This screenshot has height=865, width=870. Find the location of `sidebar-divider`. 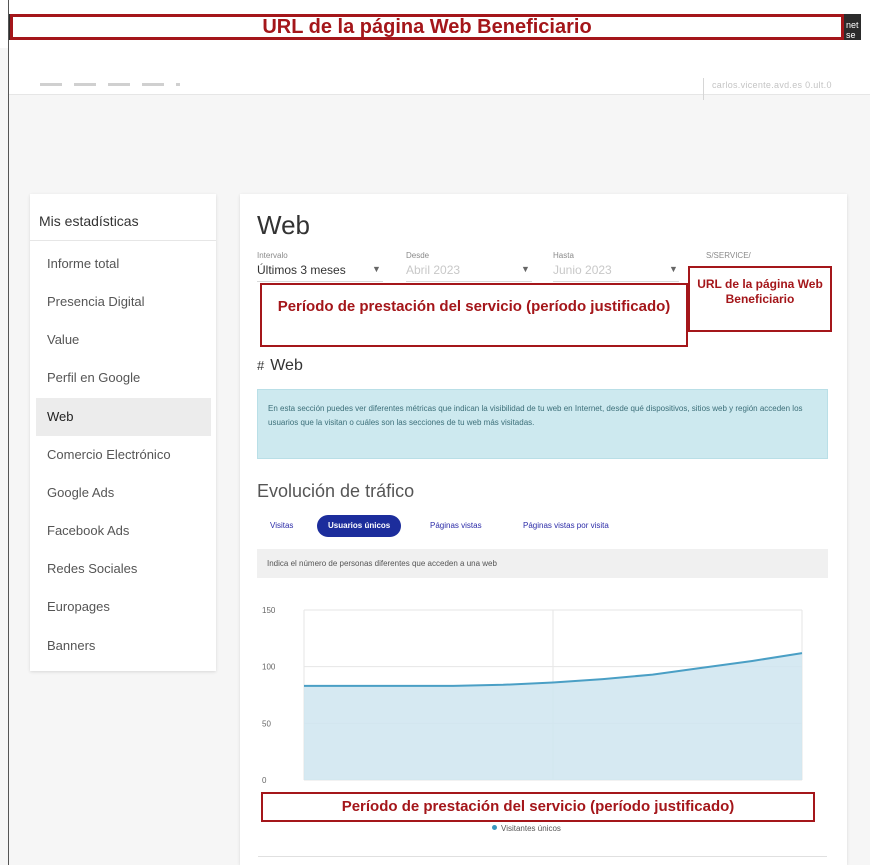

sidebar-divider is located at coordinates (123, 240).